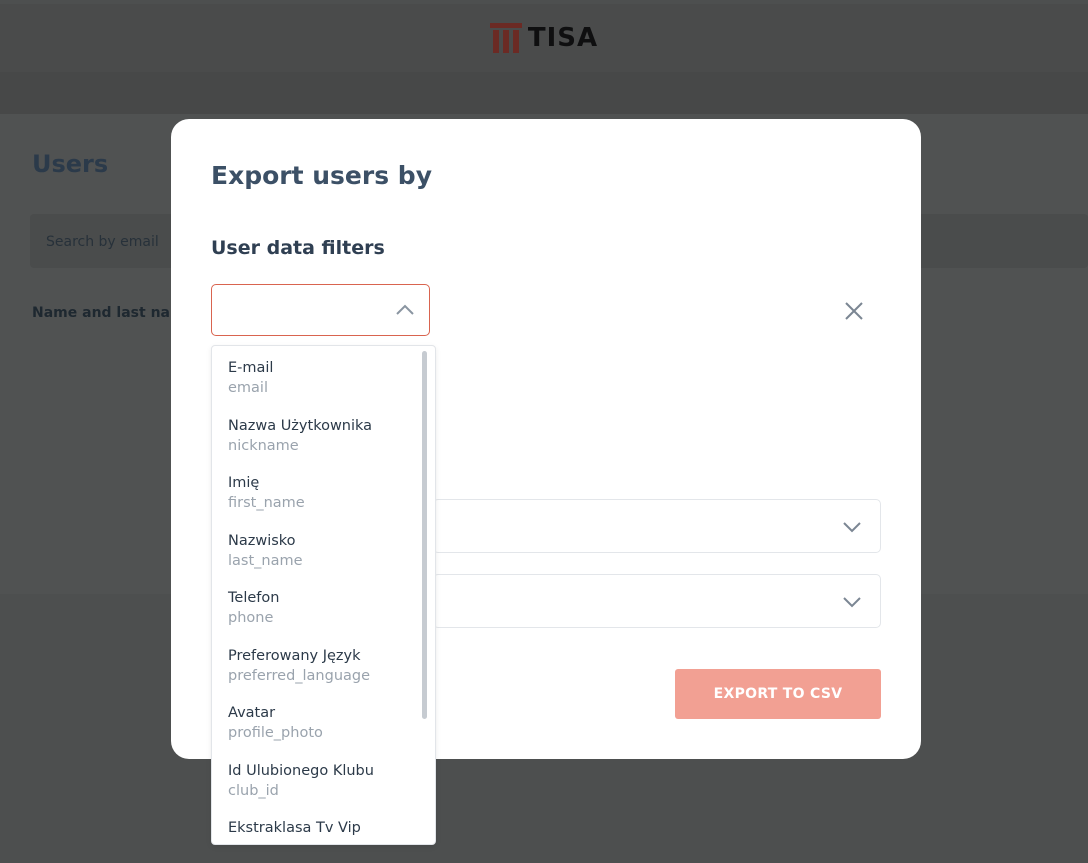  I want to click on option-key: club_id, so click(253, 791).